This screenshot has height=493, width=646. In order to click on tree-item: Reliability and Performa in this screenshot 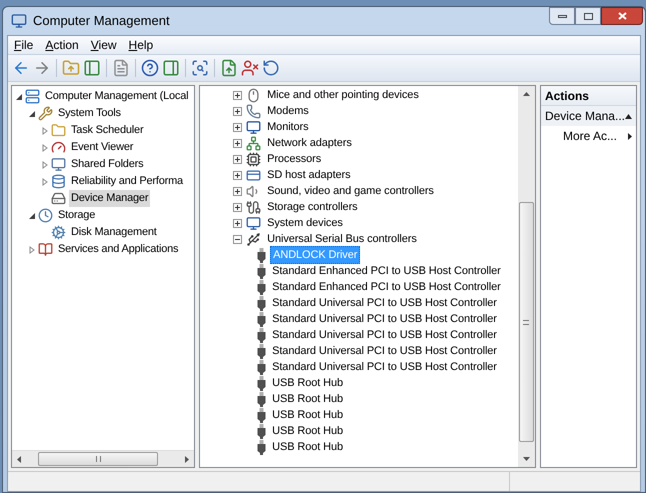, I will do `click(127, 181)`.